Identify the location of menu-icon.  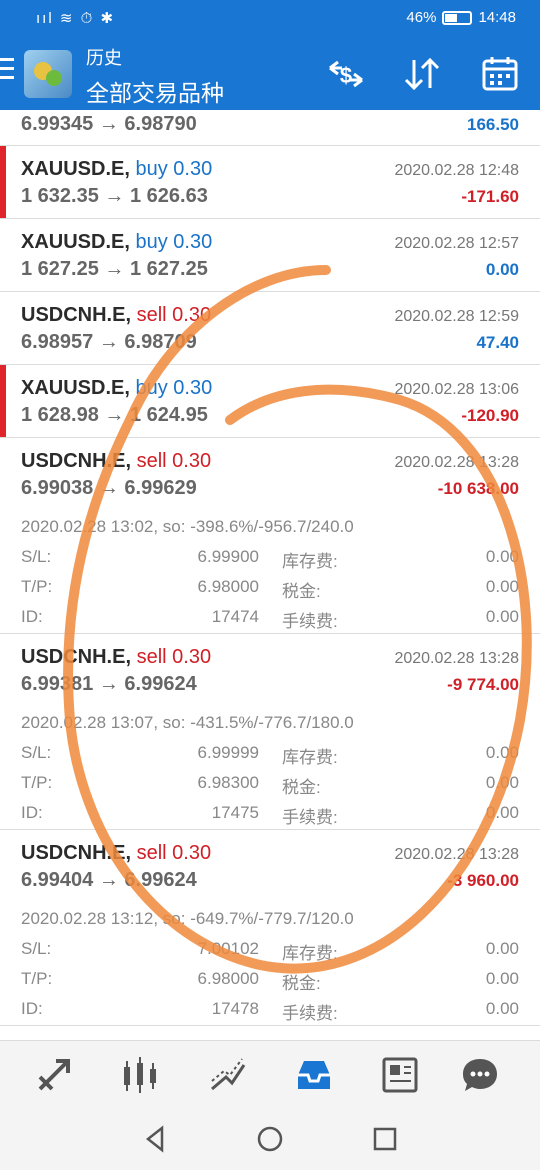
(7, 71).